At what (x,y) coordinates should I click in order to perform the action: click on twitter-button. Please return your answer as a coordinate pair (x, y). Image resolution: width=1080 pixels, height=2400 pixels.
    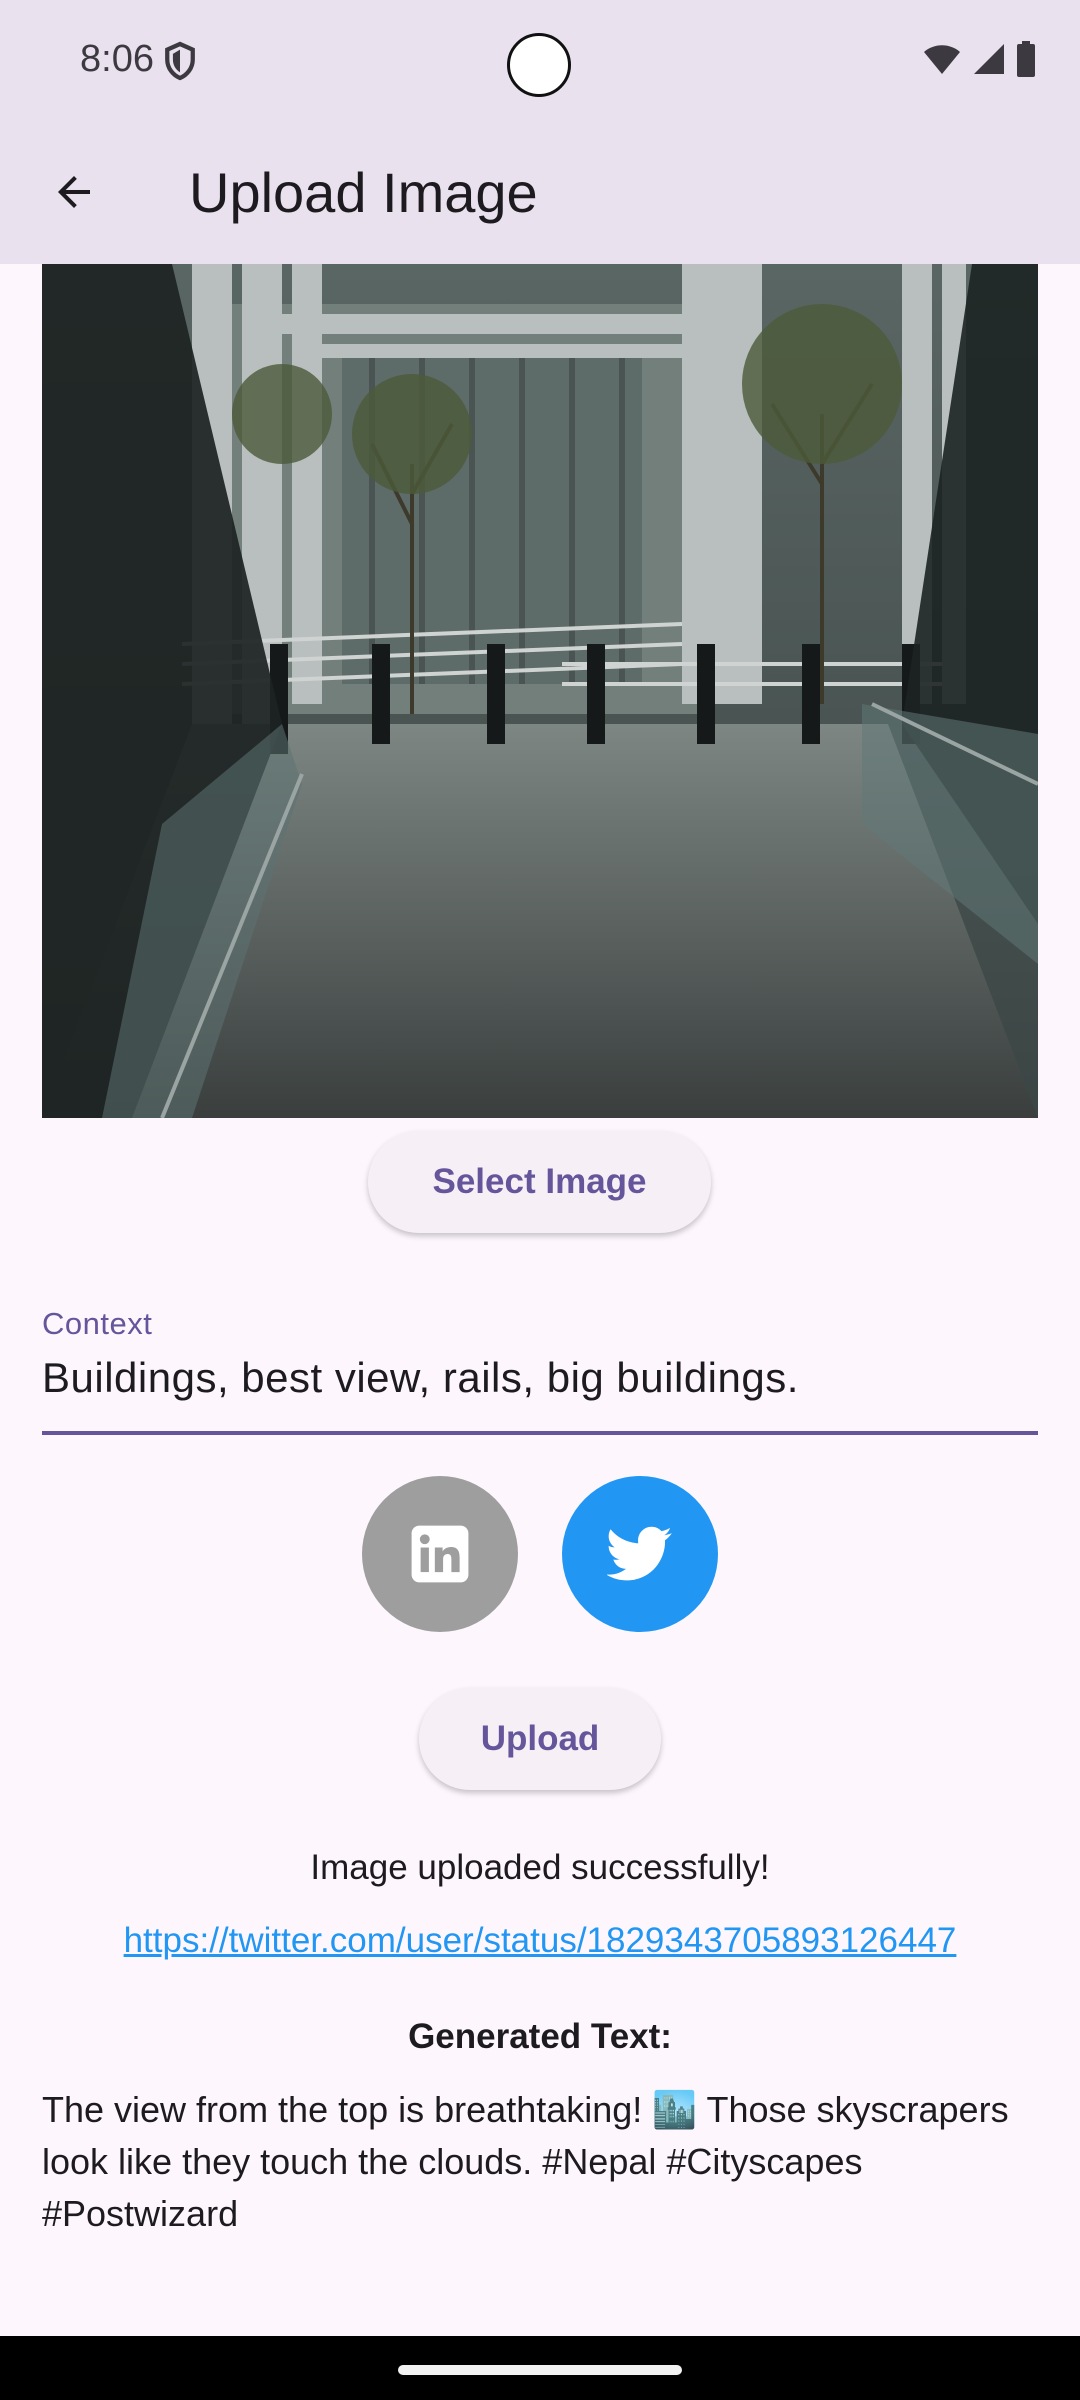
    Looking at the image, I should click on (640, 1554).